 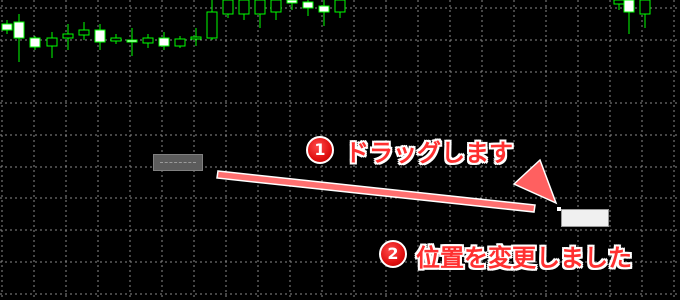 I want to click on arrow-head, so click(x=535, y=181).